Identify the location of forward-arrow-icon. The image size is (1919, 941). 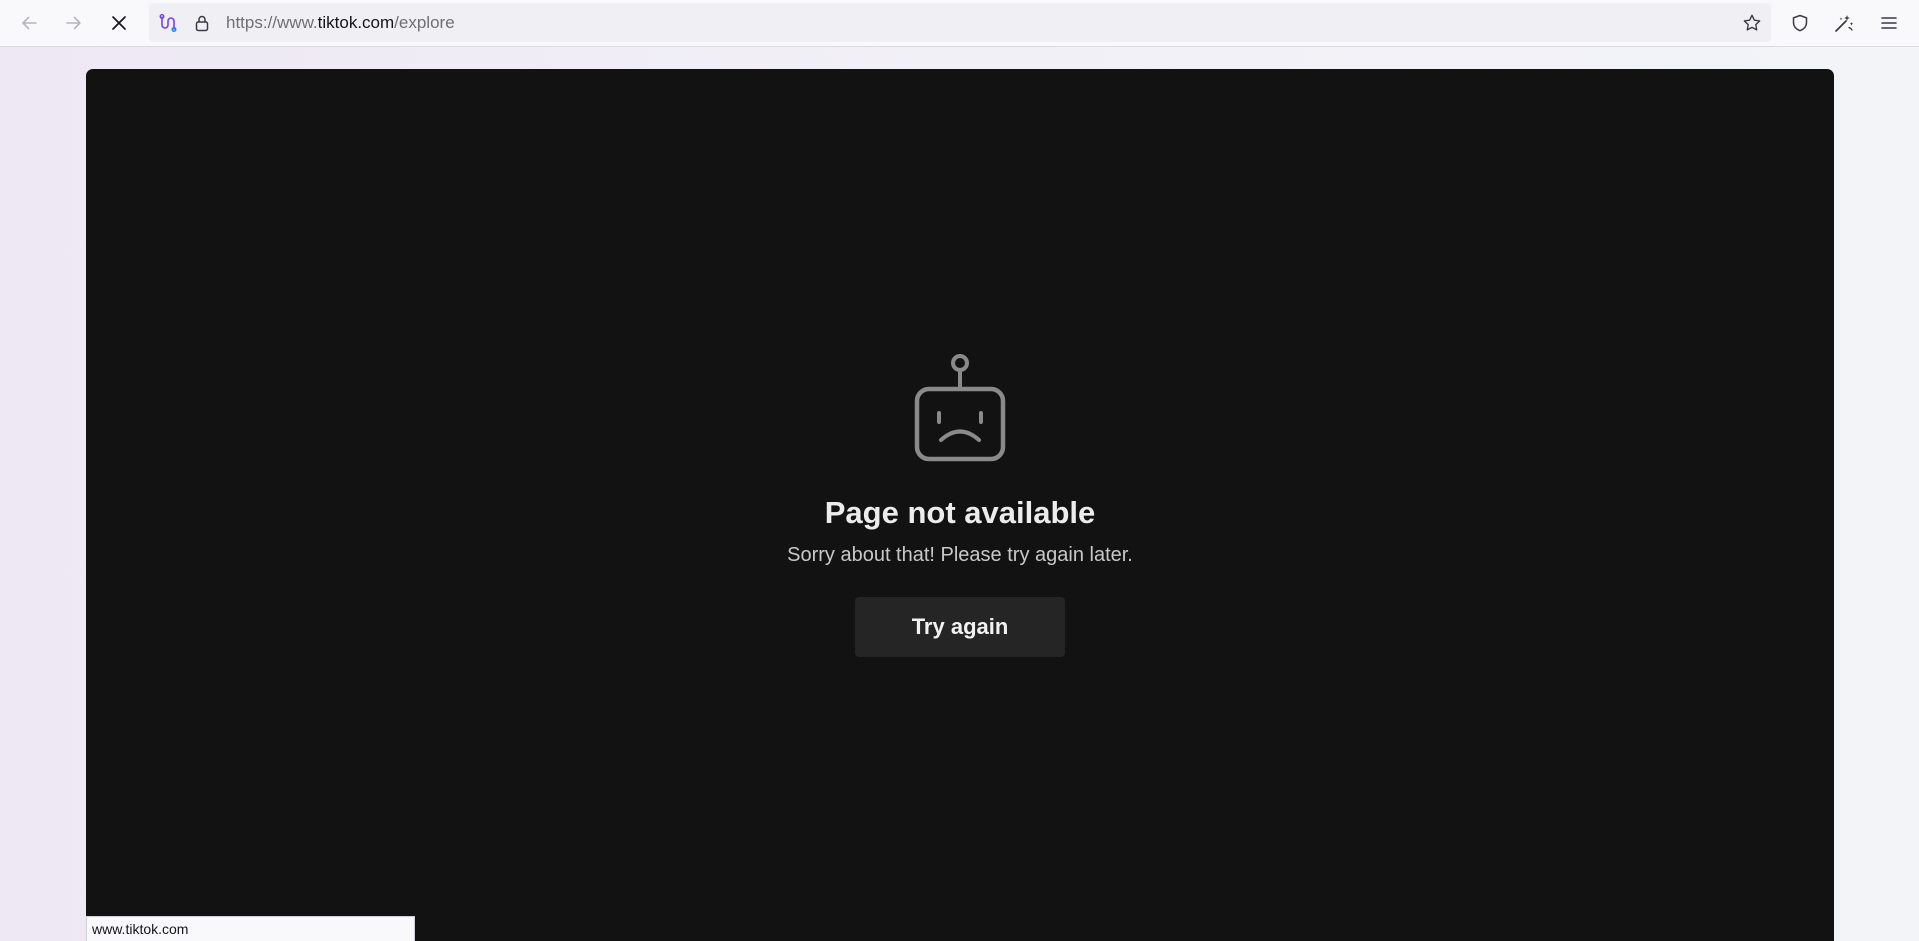
(73, 23).